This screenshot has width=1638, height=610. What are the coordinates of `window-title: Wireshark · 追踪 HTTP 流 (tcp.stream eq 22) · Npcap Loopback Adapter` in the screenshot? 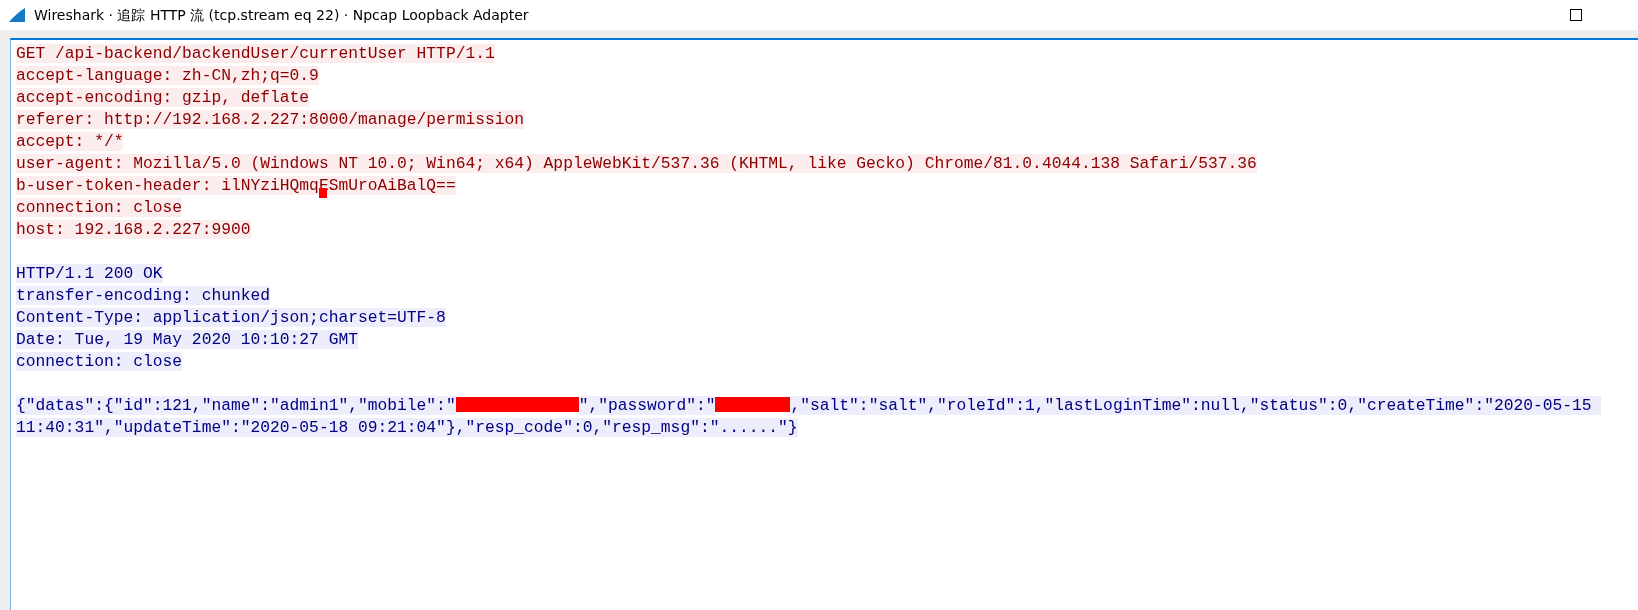 It's located at (281, 15).